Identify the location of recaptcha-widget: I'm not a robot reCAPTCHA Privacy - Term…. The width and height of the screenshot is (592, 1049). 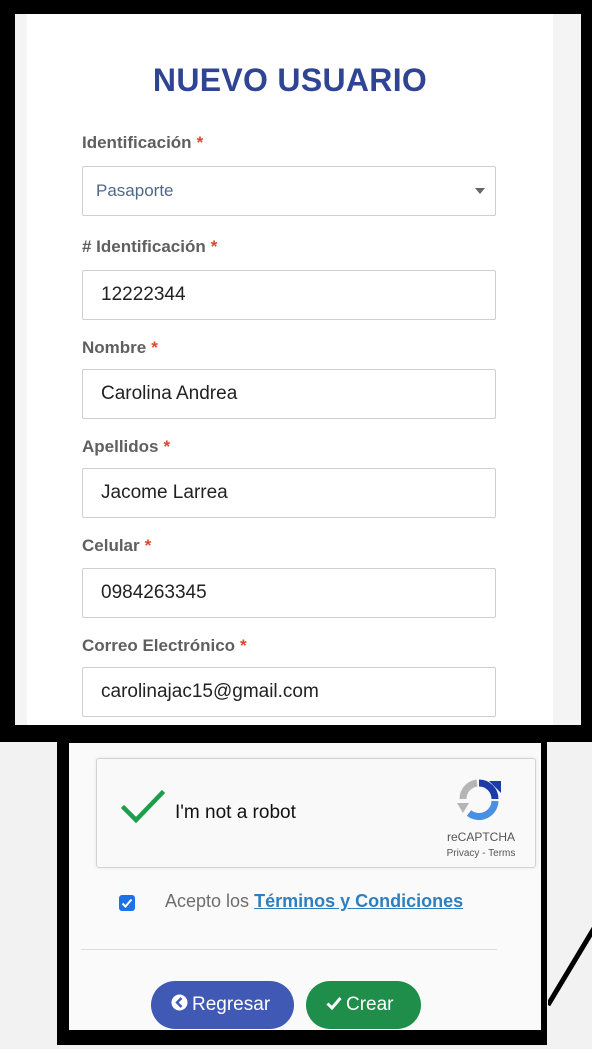
(316, 813).